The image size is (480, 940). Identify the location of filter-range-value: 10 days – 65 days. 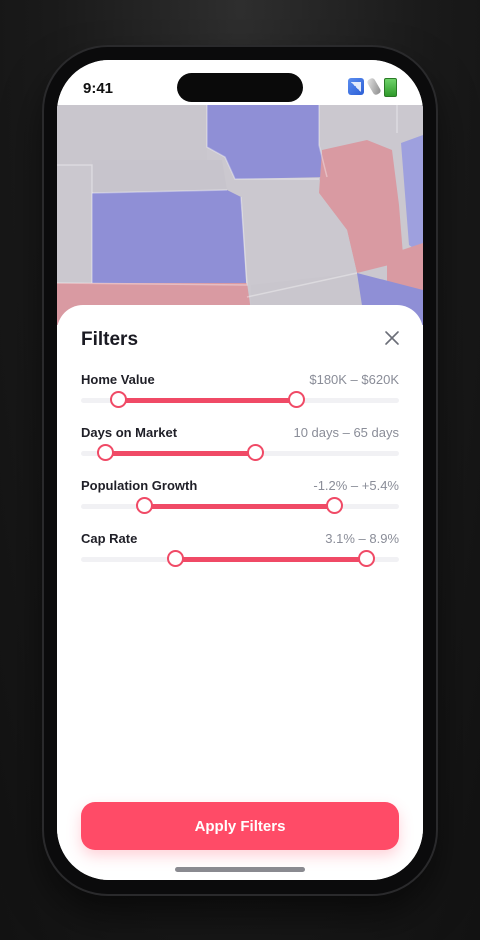
(346, 432).